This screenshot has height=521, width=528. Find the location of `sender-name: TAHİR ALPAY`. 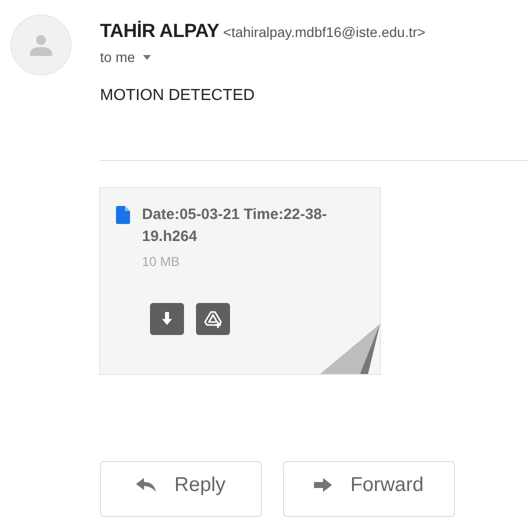

sender-name: TAHİR ALPAY is located at coordinates (160, 31).